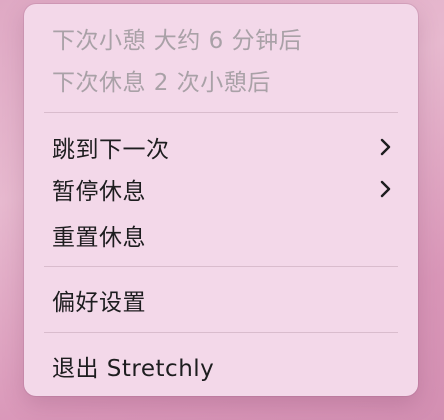 This screenshot has height=420, width=444. What do you see at coordinates (223, 366) in the screenshot?
I see `quit-menu-item: 退出 Stretchly` at bounding box center [223, 366].